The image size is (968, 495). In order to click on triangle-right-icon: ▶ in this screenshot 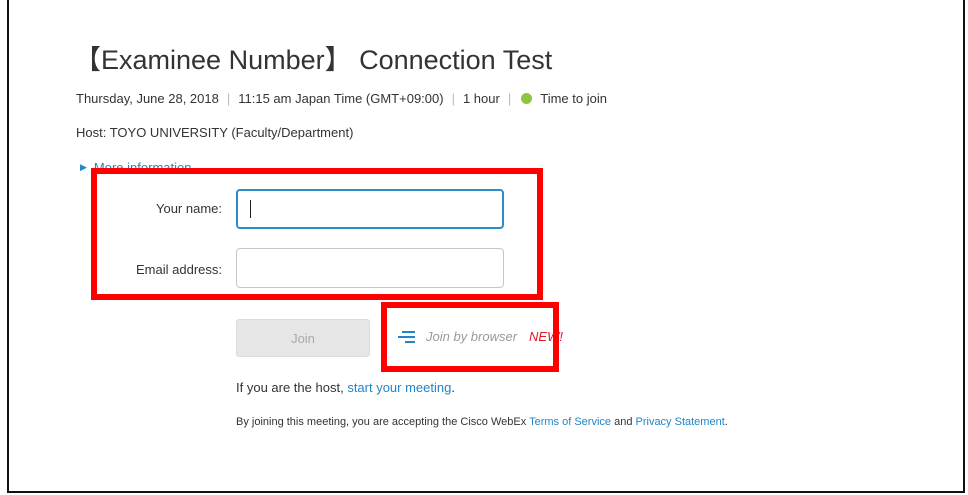, I will do `click(83, 167)`.